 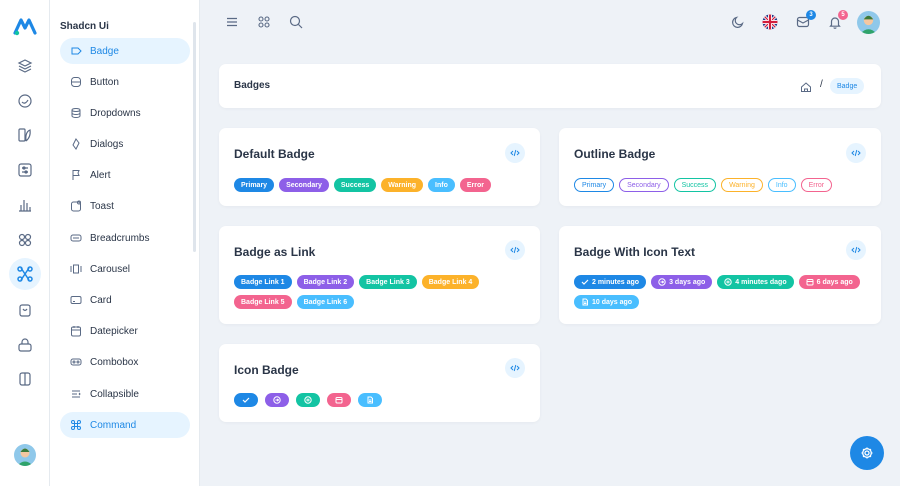 What do you see at coordinates (76, 362) in the screenshot?
I see `combobox-icon` at bounding box center [76, 362].